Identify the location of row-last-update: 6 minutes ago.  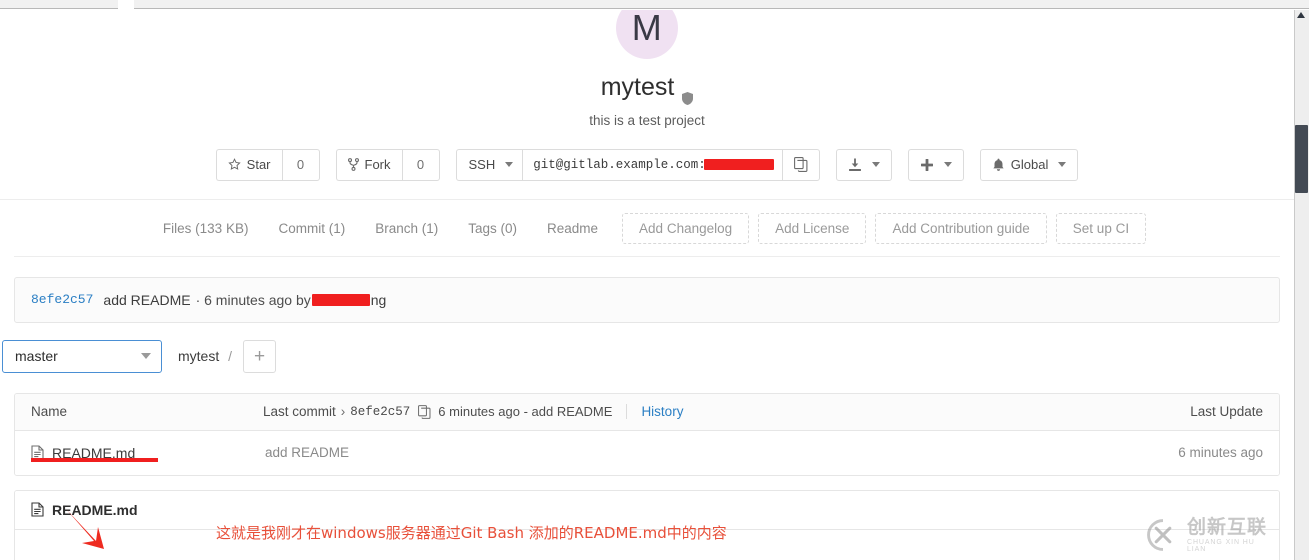
(1220, 452).